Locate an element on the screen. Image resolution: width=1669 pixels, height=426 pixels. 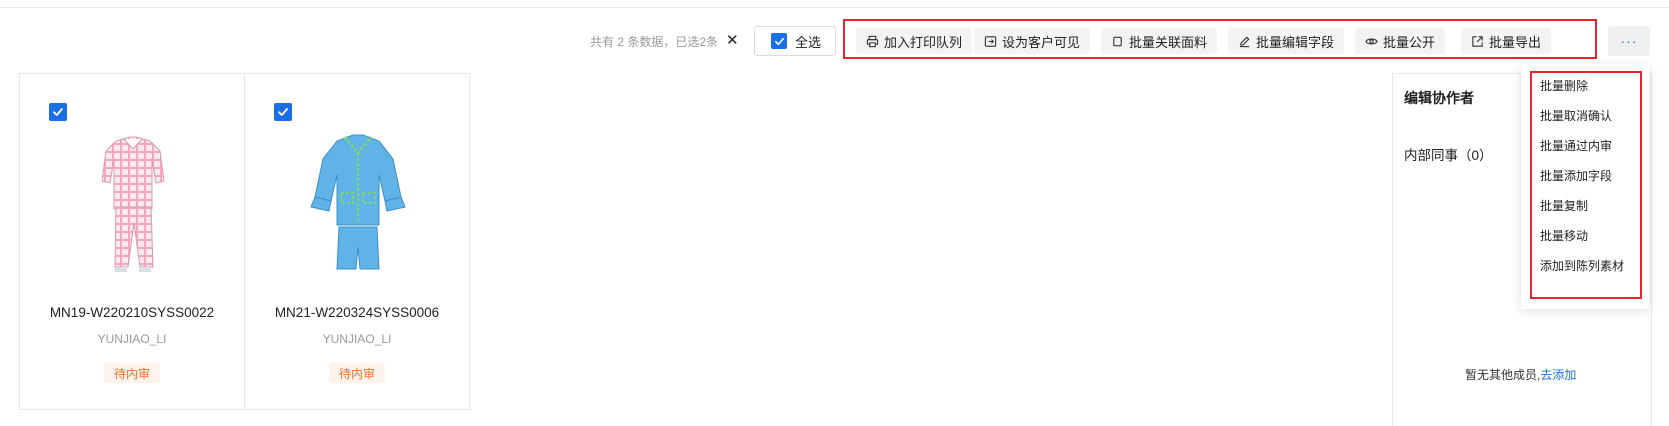
menu-item-add-to-display-assets: 添加到陈列素材 is located at coordinates (1582, 265).